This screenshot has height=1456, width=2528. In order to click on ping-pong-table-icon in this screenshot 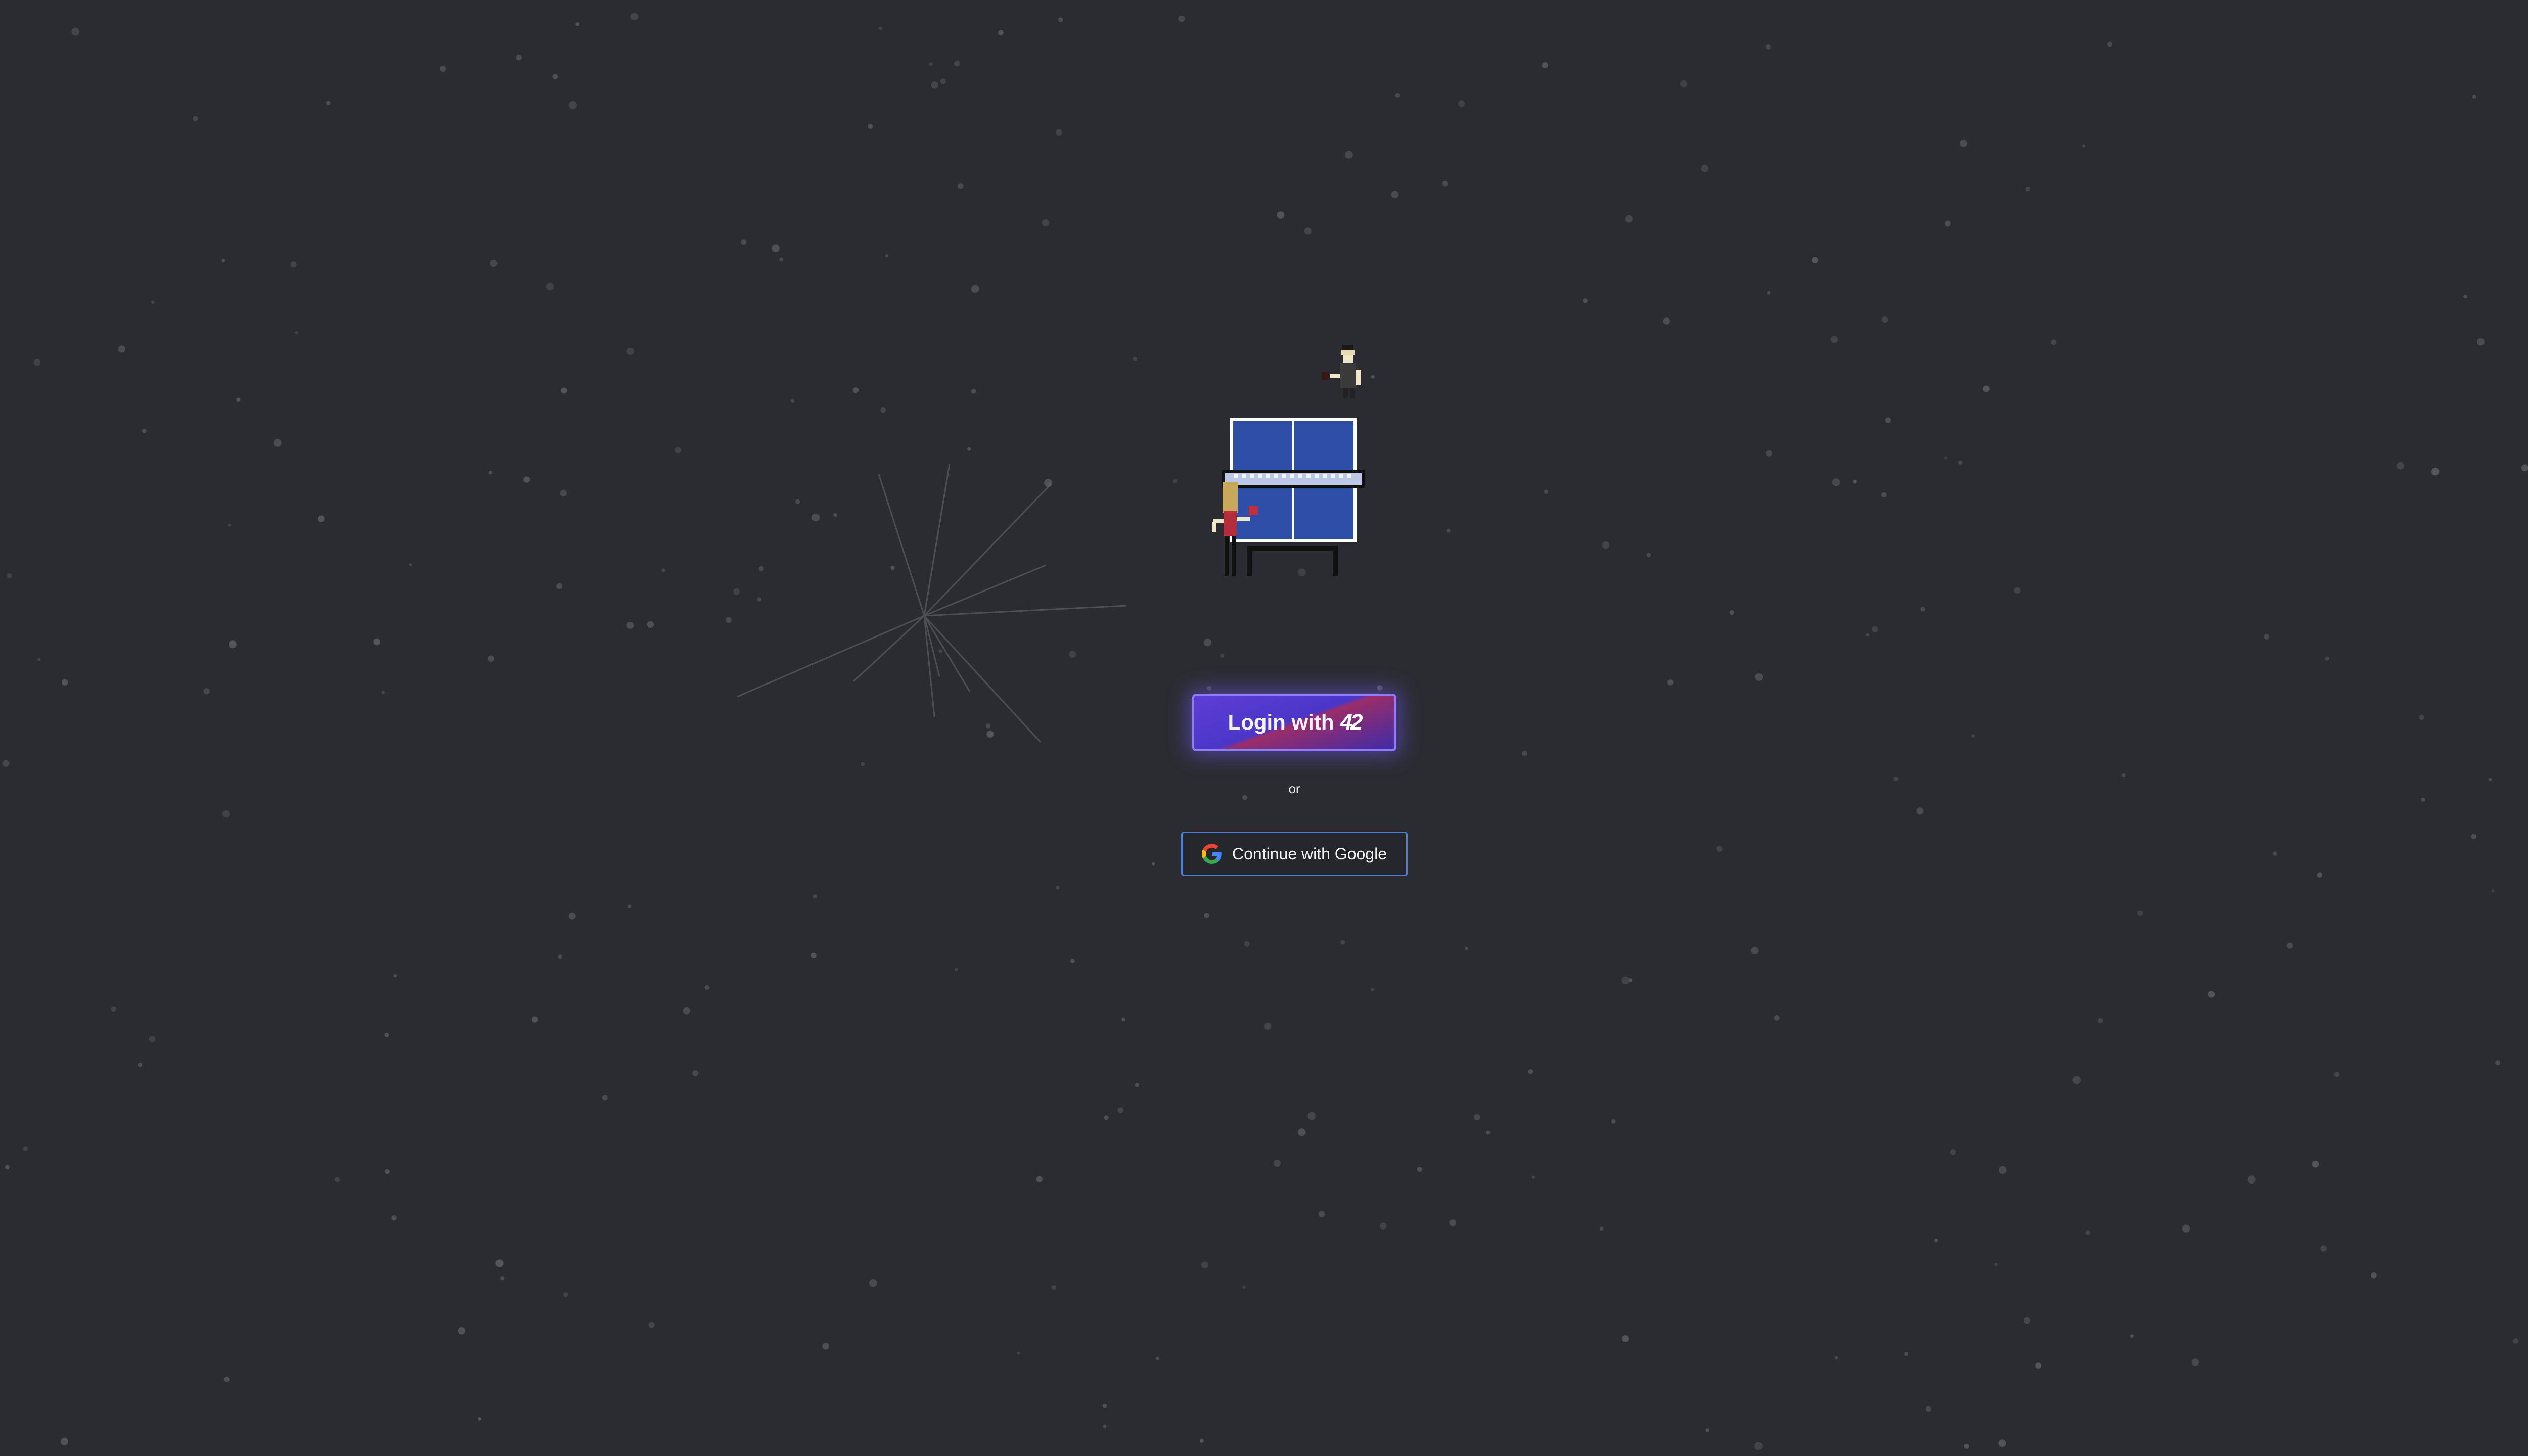, I will do `click(1289, 460)`.